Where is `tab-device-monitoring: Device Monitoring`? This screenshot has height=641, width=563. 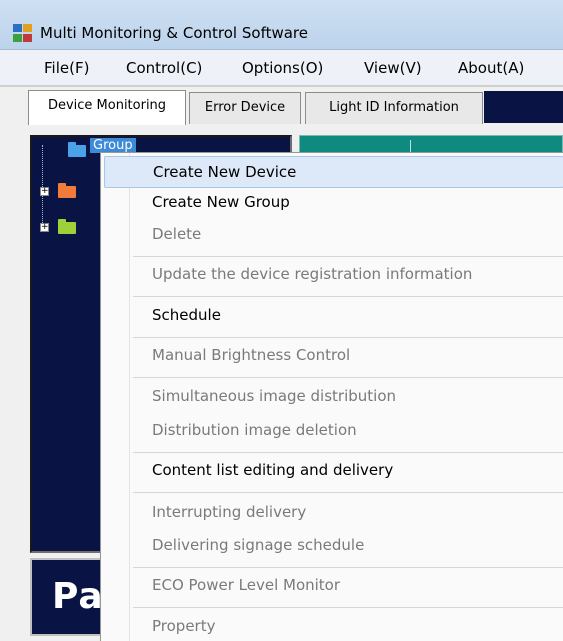 tab-device-monitoring: Device Monitoring is located at coordinates (107, 107).